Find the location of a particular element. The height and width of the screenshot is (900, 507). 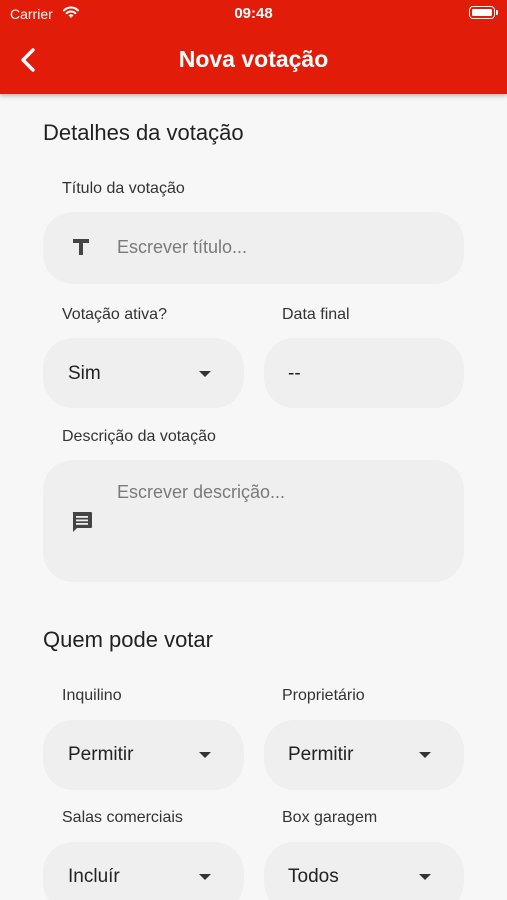

commercial-value: Incluír is located at coordinates (94, 876).